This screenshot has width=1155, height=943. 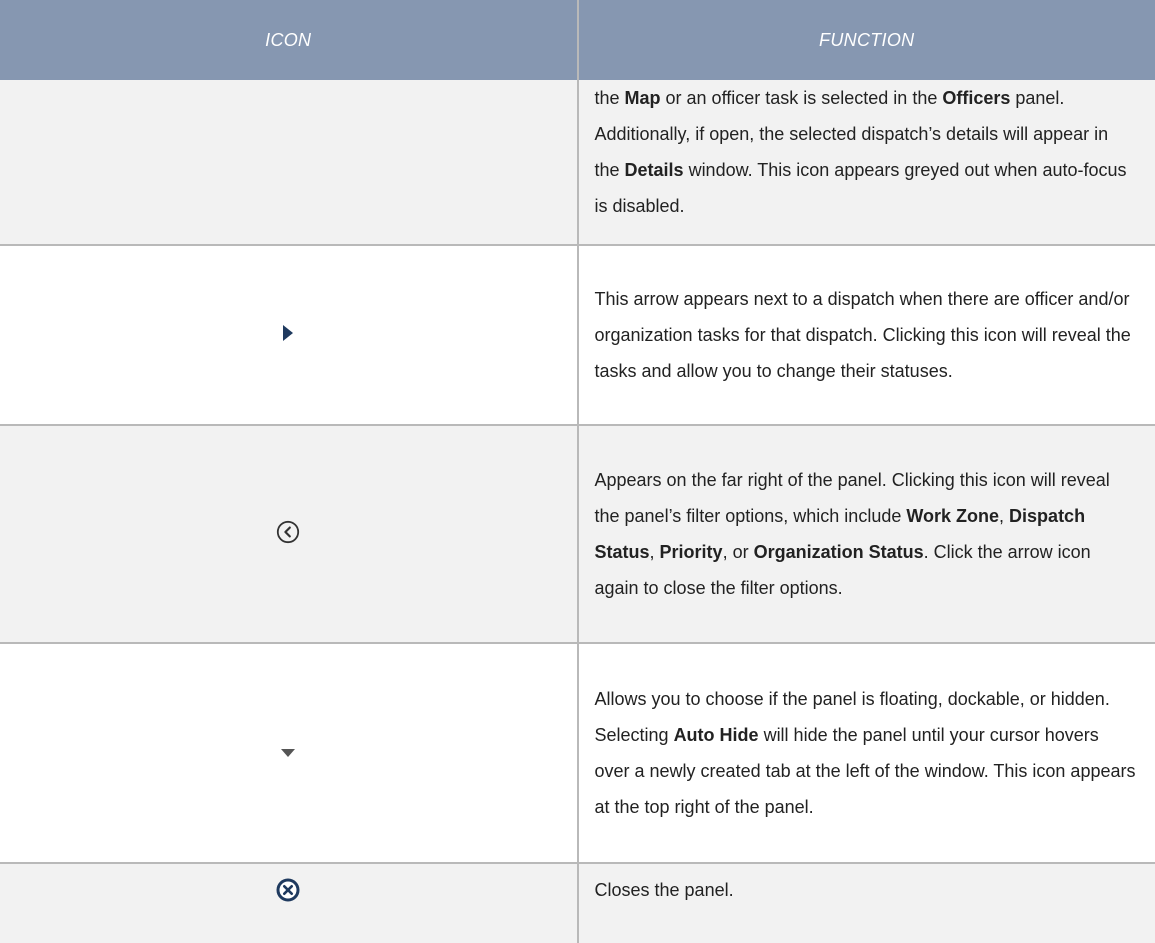 I want to click on caret-down-icon, so click(x=288, y=753).